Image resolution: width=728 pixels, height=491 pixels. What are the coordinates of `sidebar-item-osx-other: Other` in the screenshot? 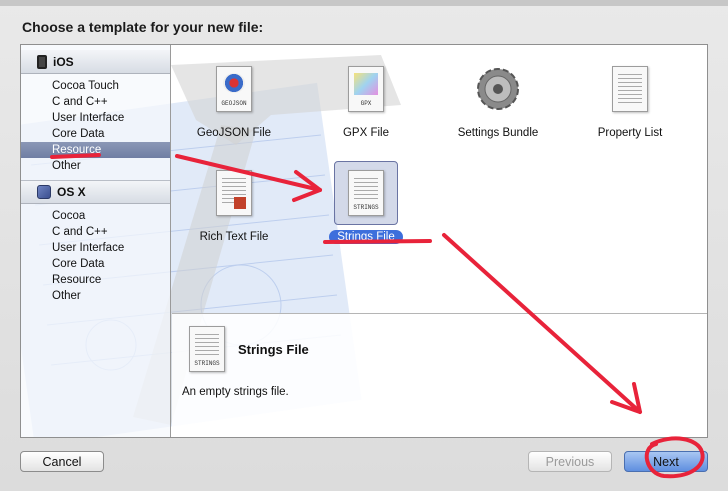 It's located at (95, 296).